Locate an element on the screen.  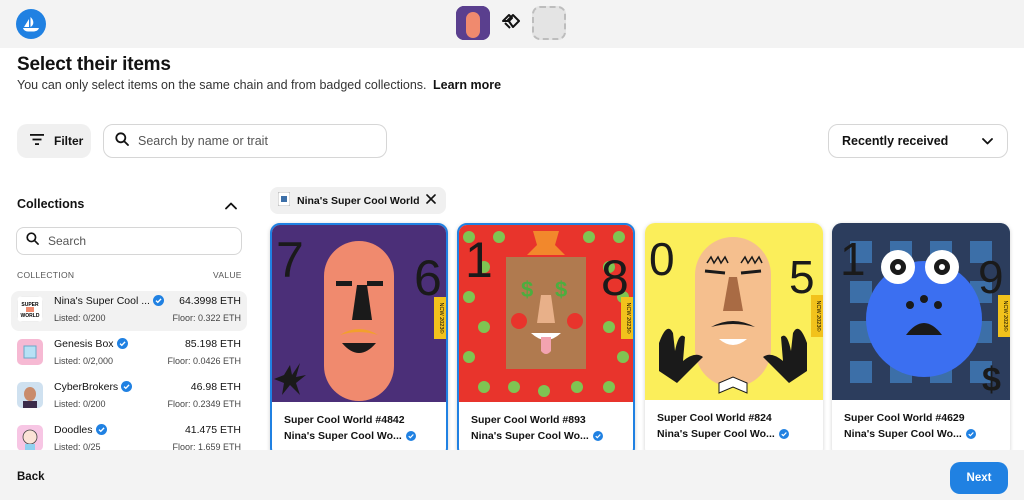
their-avatar-placeholder is located at coordinates (549, 23).